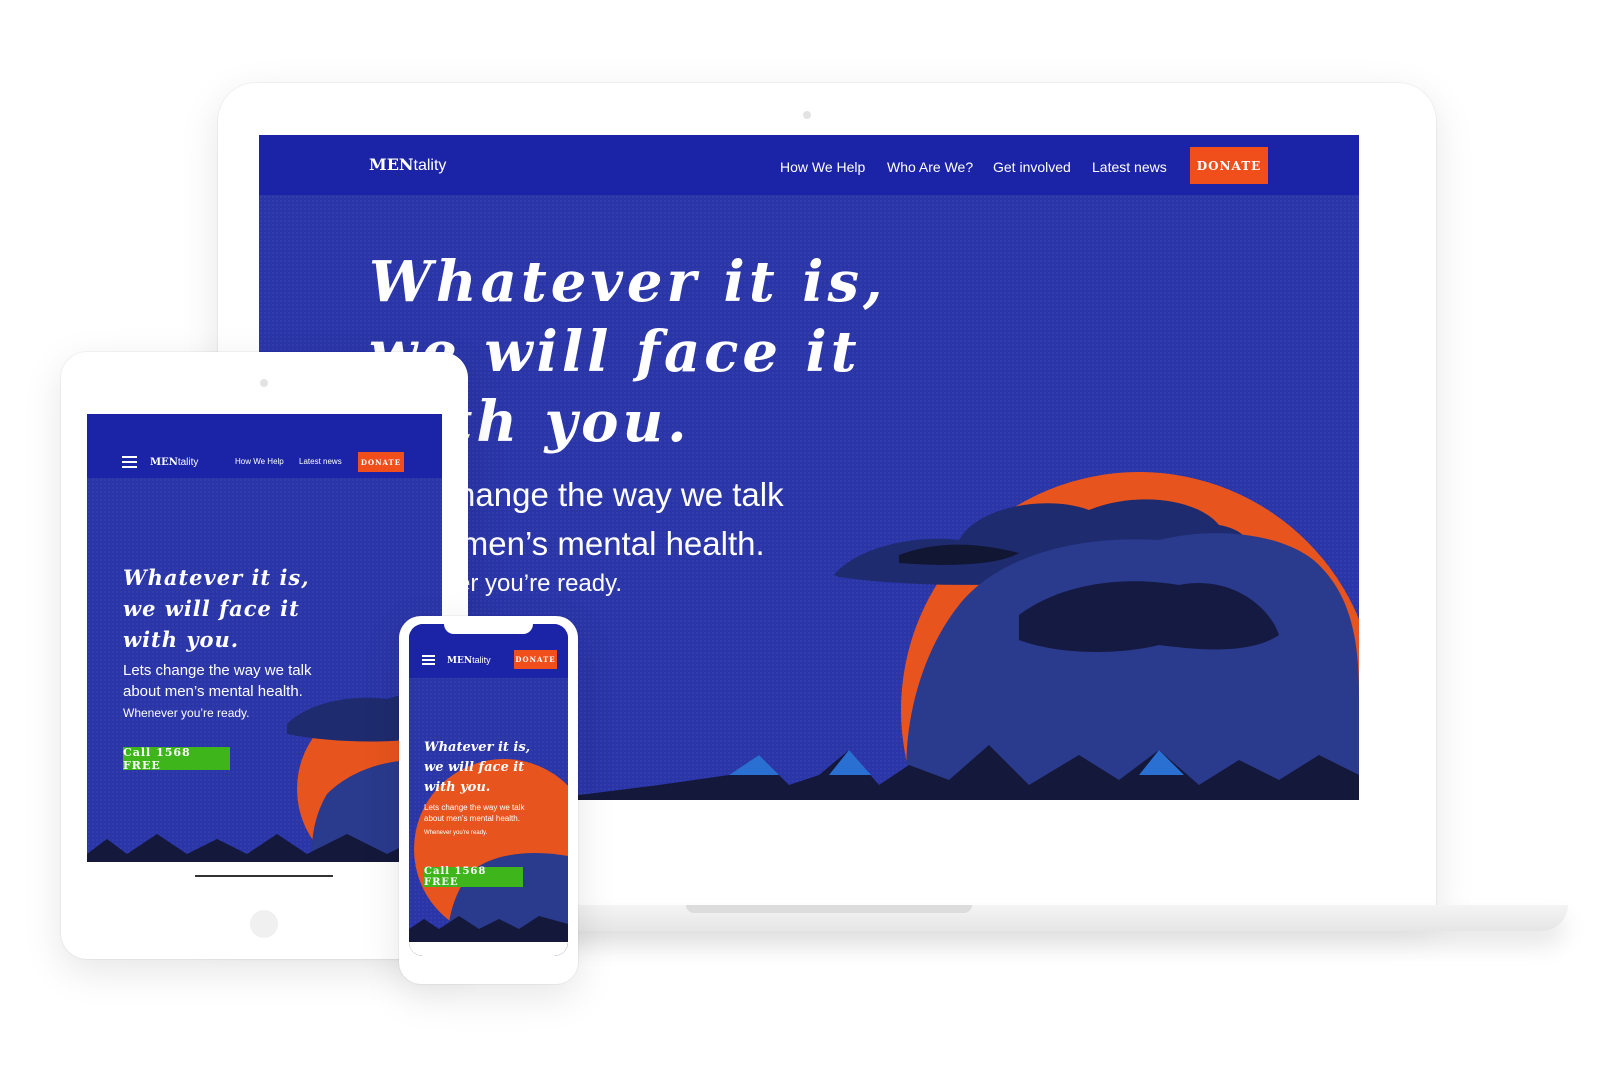  I want to click on top-nav: MENtality DONATE, so click(488, 651).